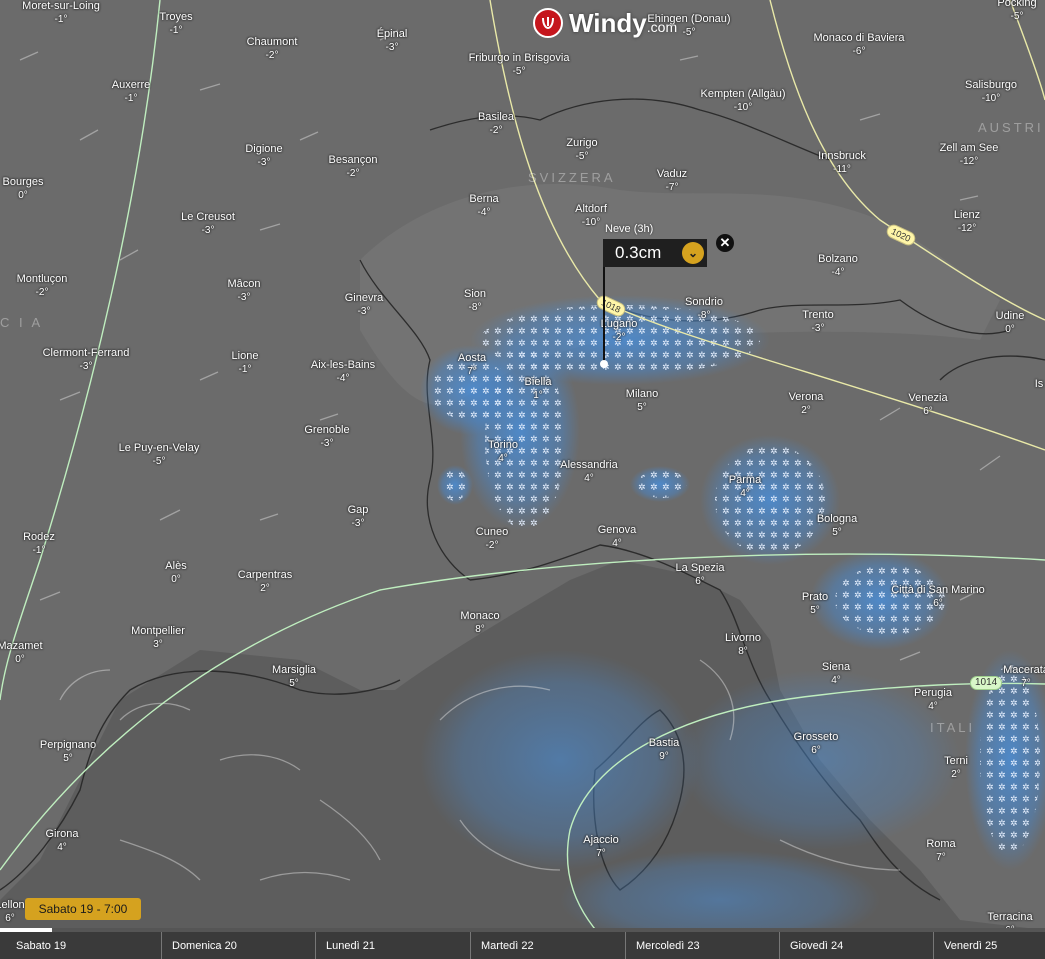 The image size is (1045, 959). Describe the element at coordinates (83, 909) in the screenshot. I see `current-time-badge: Sabato 19 - 7:00` at that location.